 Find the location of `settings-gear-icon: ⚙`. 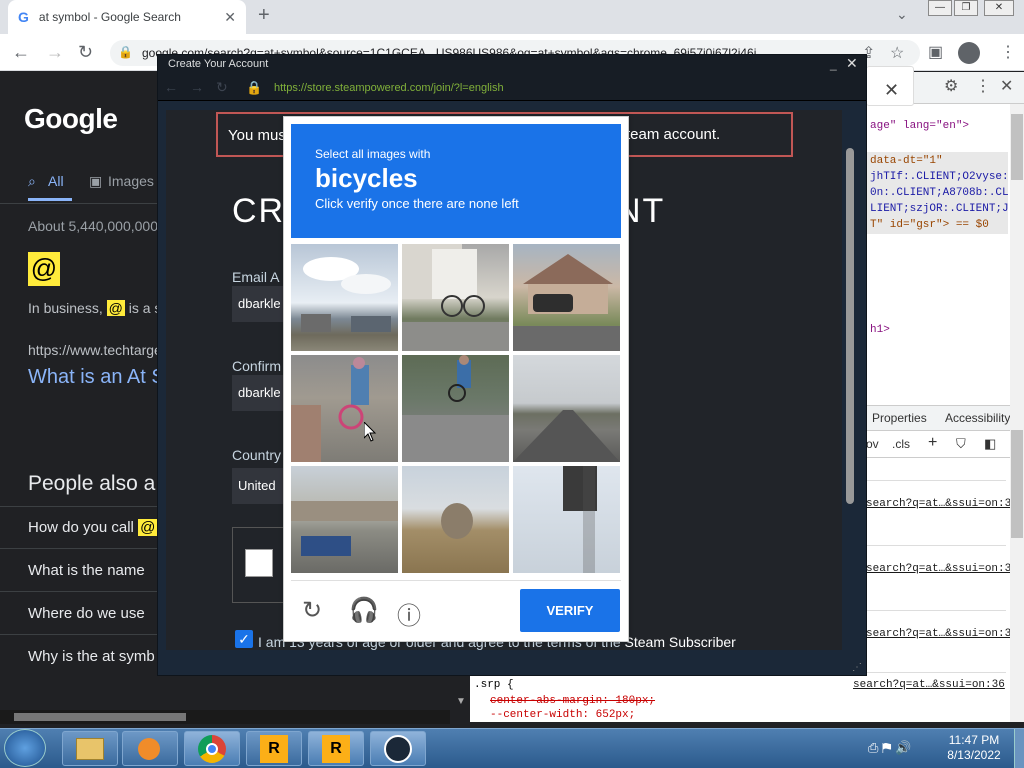

settings-gear-icon: ⚙ is located at coordinates (951, 86).